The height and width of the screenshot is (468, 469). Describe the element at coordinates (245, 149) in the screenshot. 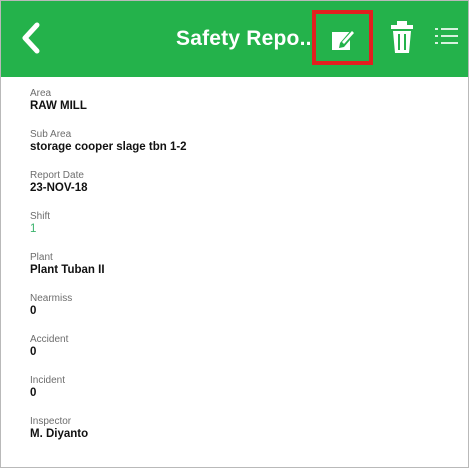

I see `field-sub-area: Sub Area storage cooper slage tbn 1-2` at that location.